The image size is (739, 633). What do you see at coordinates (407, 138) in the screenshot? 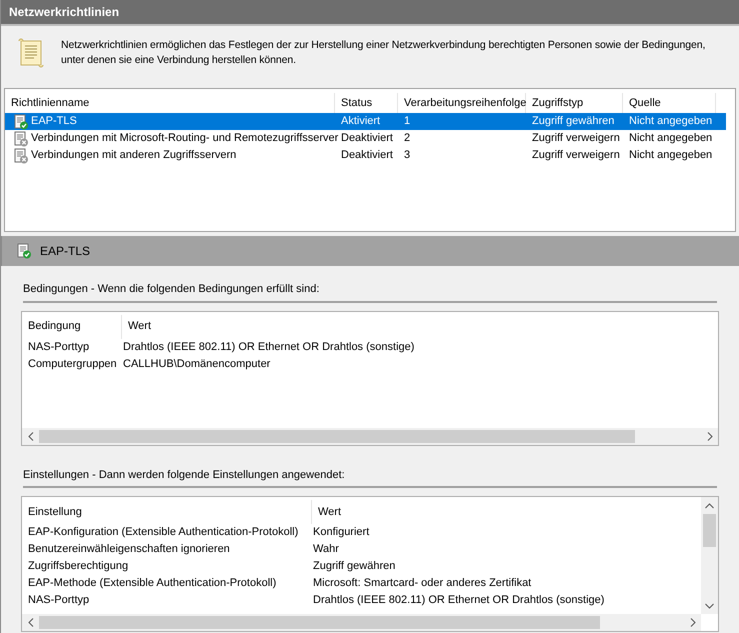
I see `table-cell-text: 2` at bounding box center [407, 138].